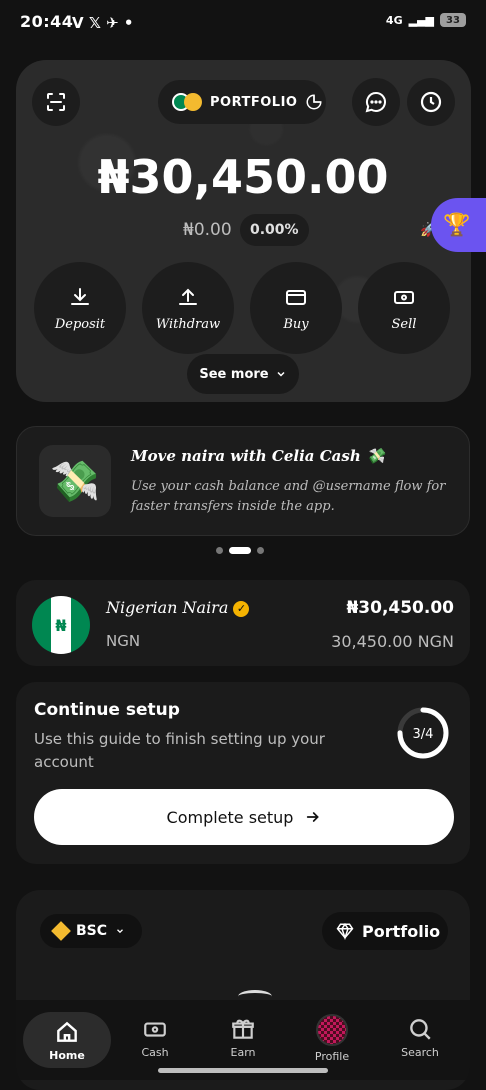  I want to click on search-icon, so click(420, 1029).